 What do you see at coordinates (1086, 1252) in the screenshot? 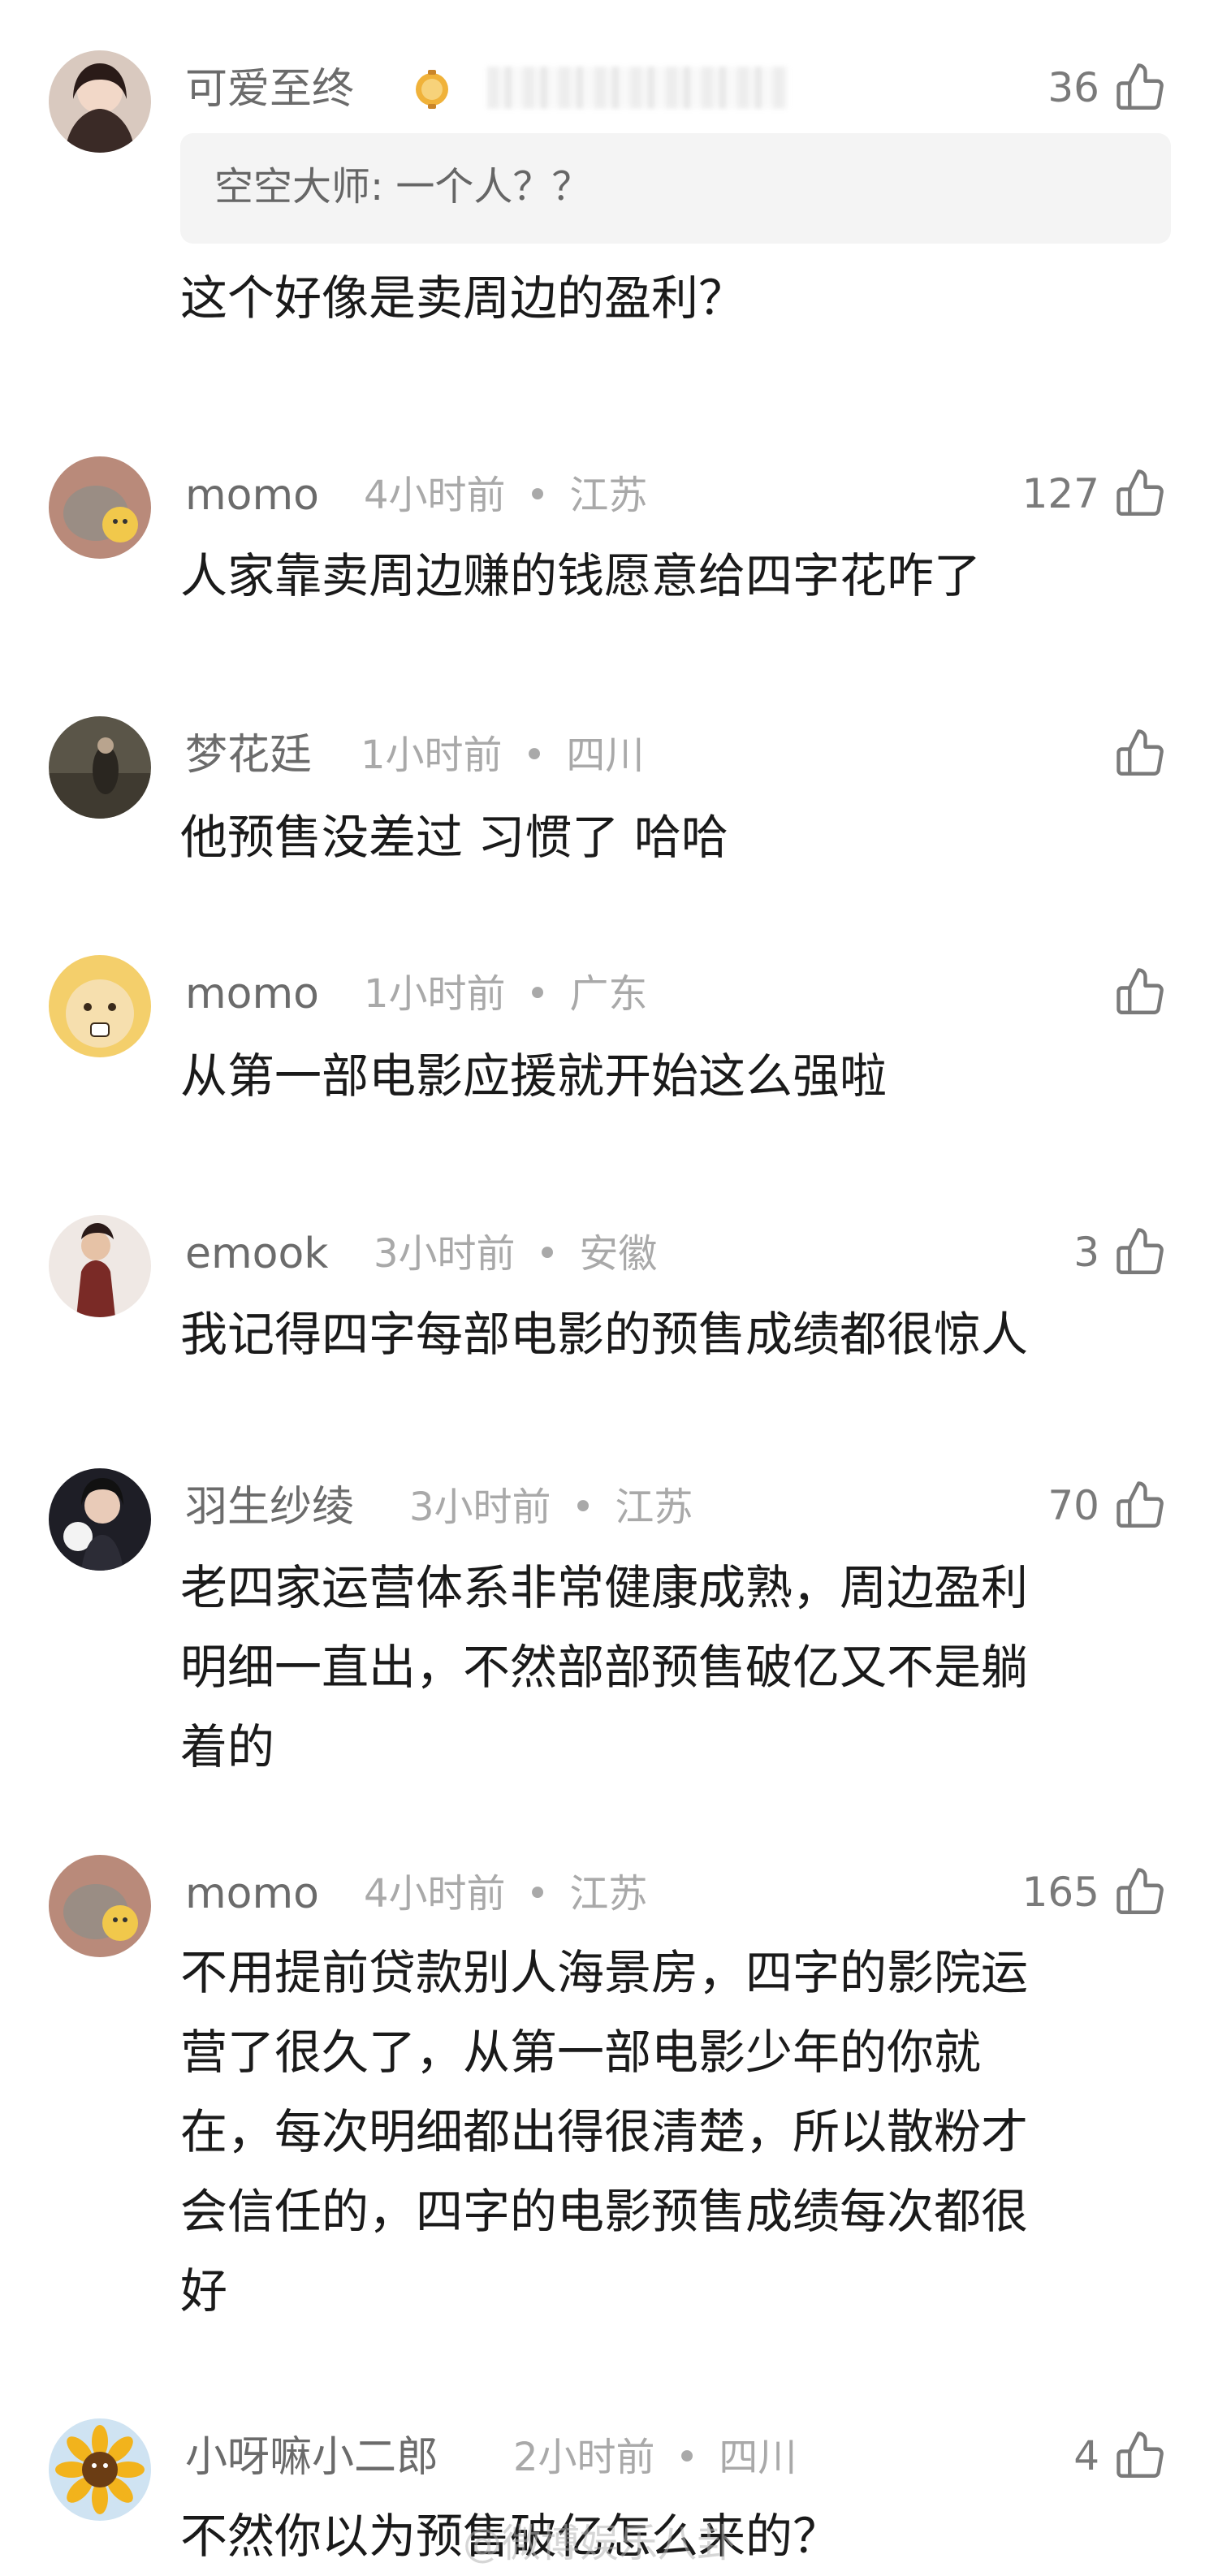
I see `like-count: 3` at bounding box center [1086, 1252].